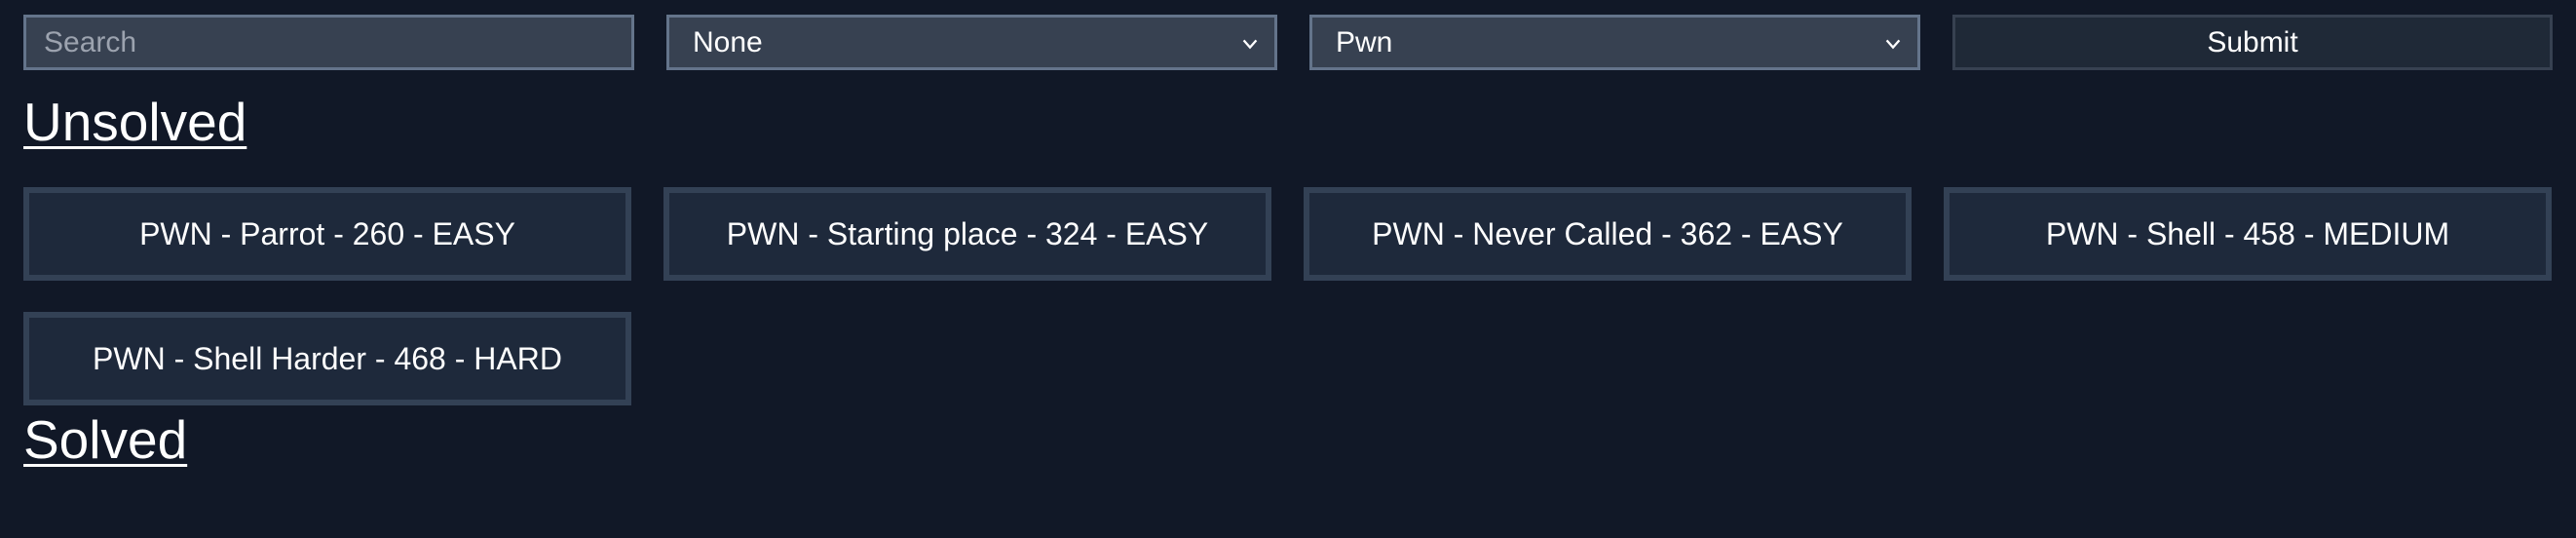 This screenshot has height=538, width=2576. I want to click on challenge-card: PWN - Shell Harder - 468 - HARD, so click(327, 358).